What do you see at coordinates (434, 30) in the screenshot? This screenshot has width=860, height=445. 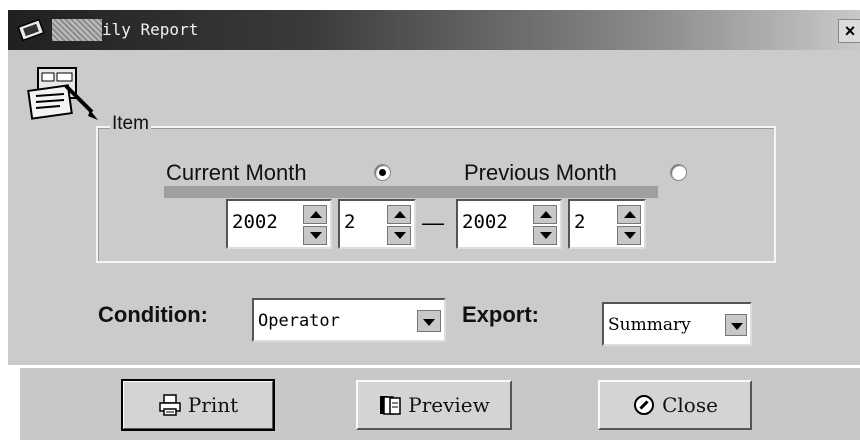 I see `title-bar: ily Report ×` at bounding box center [434, 30].